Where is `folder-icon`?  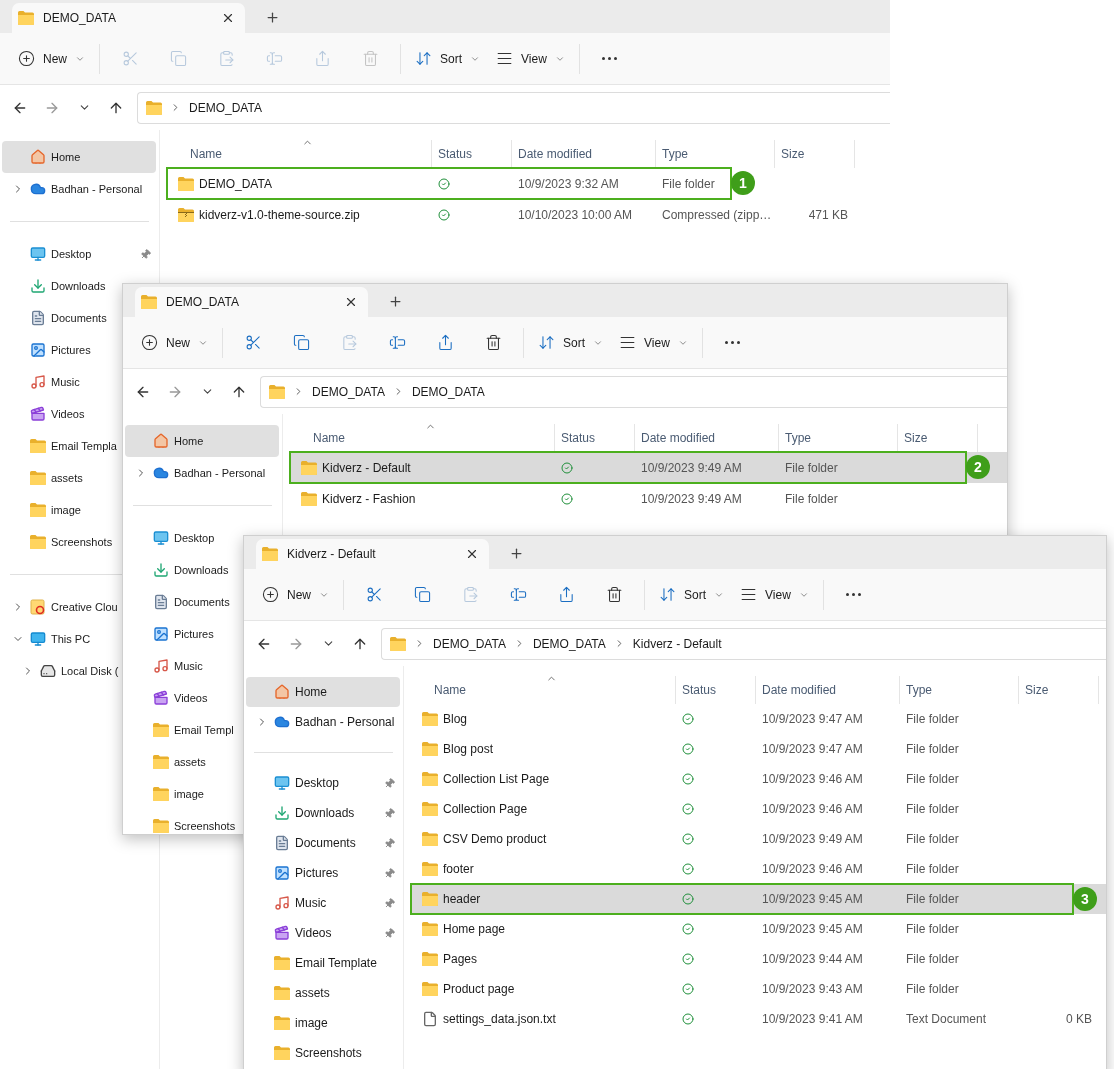
folder-icon is located at coordinates (186, 183).